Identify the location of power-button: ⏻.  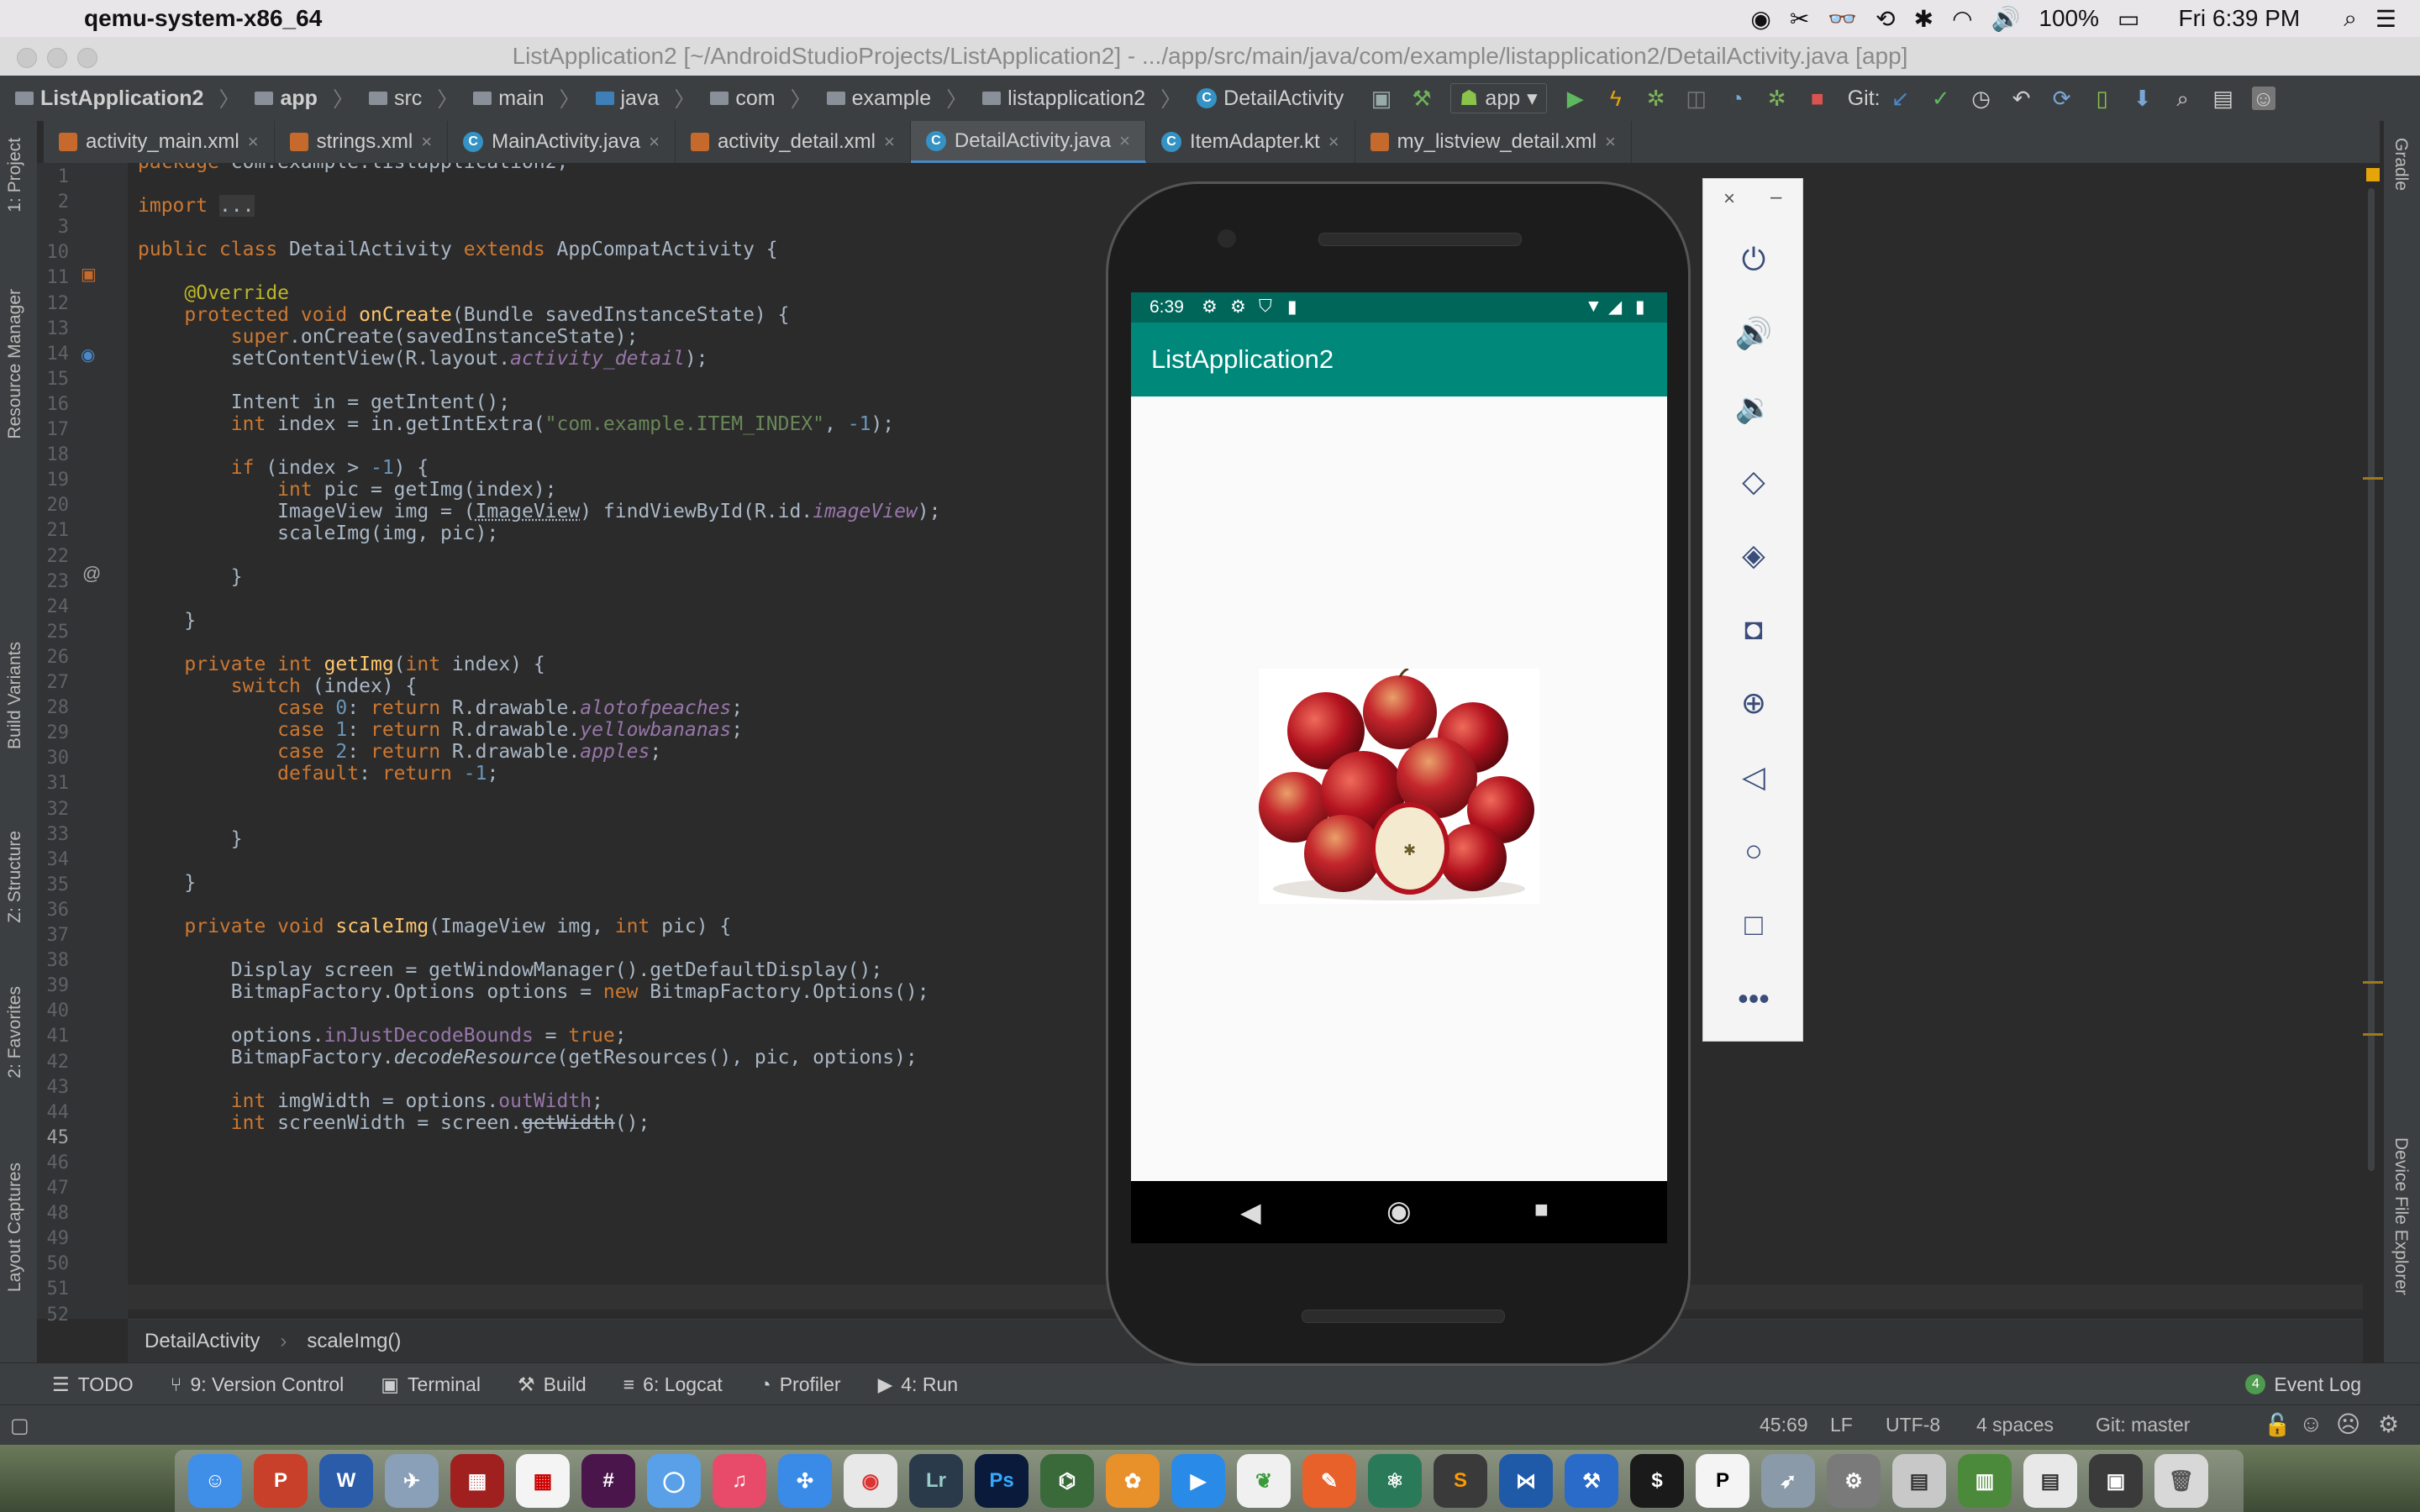
(1753, 259).